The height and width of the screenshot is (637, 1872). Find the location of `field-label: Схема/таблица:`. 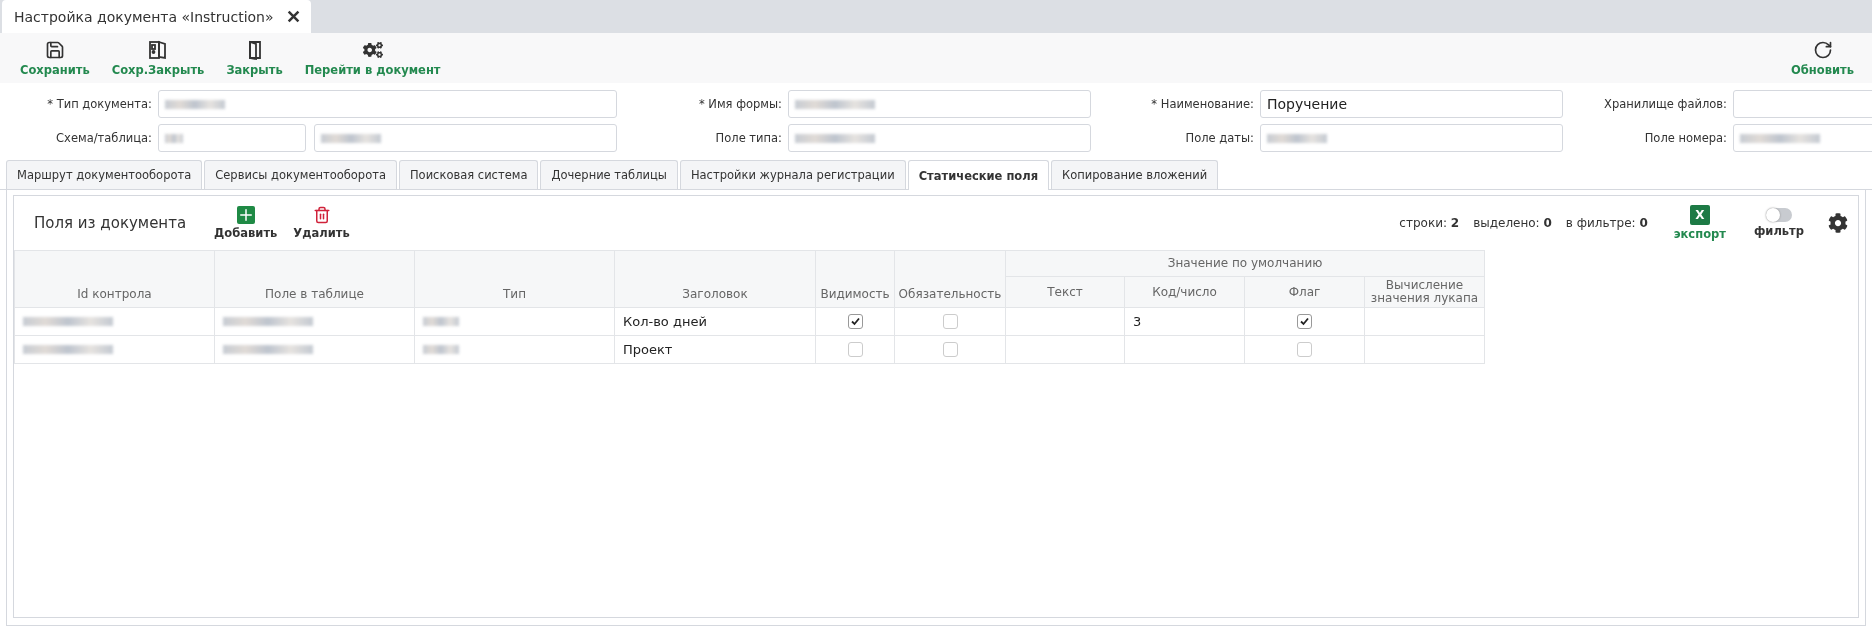

field-label: Схема/таблица: is located at coordinates (103, 138).